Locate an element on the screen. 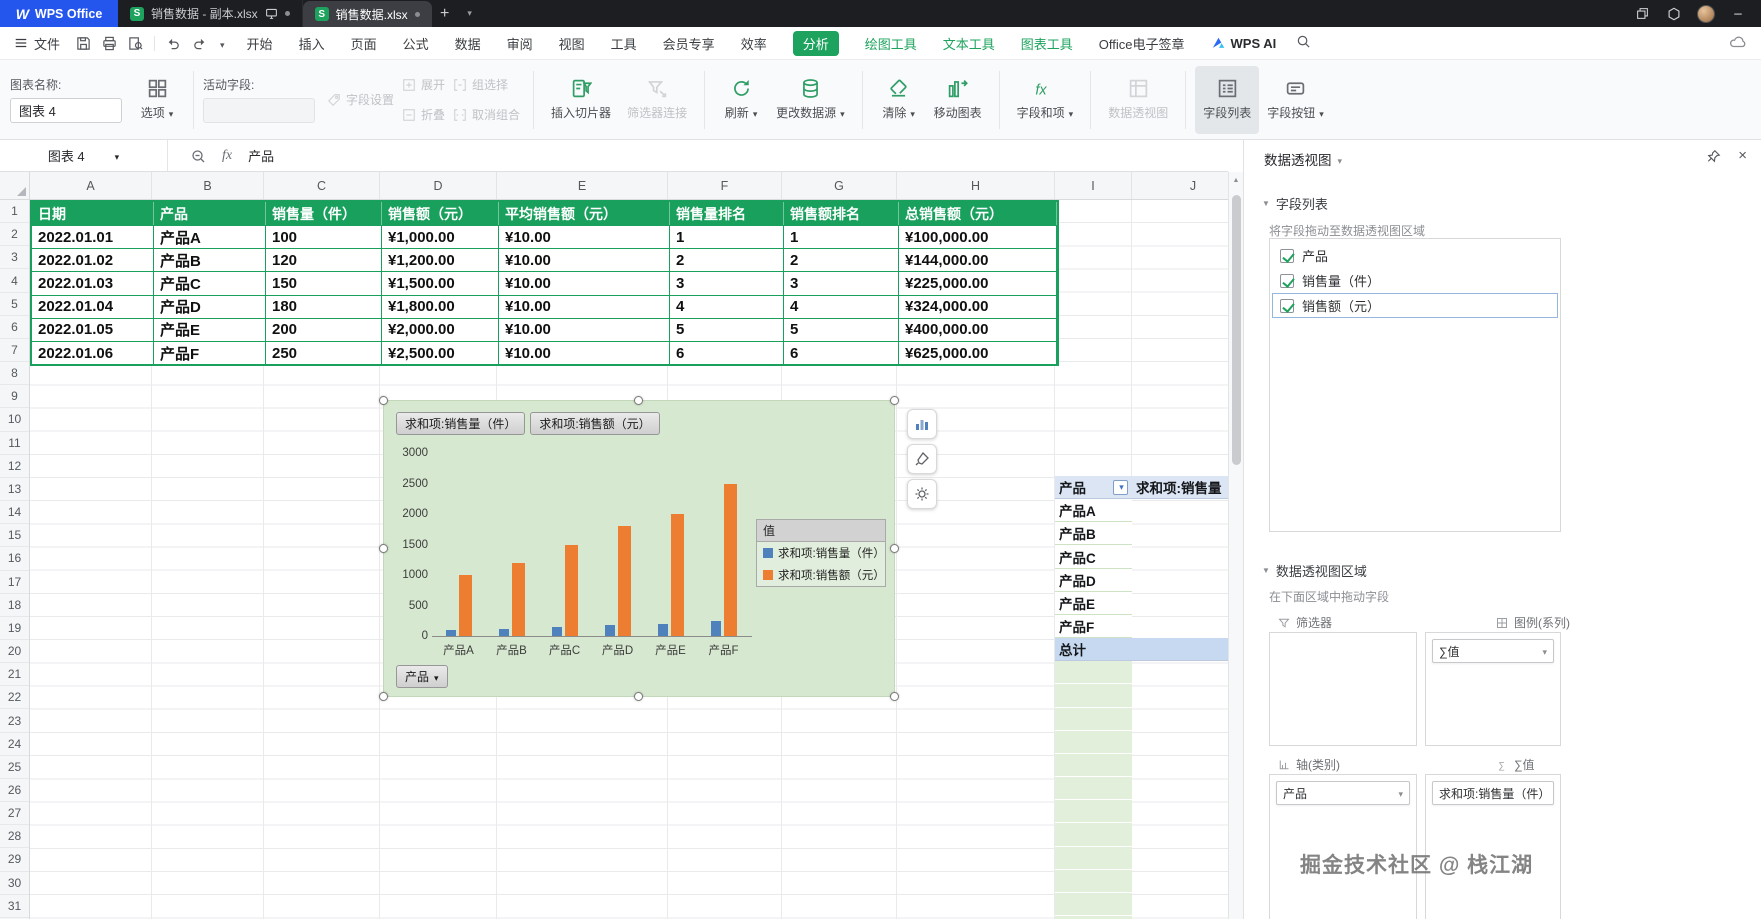 Image resolution: width=1761 pixels, height=919 pixels. menu-item-数据: 数据 is located at coordinates (468, 43).